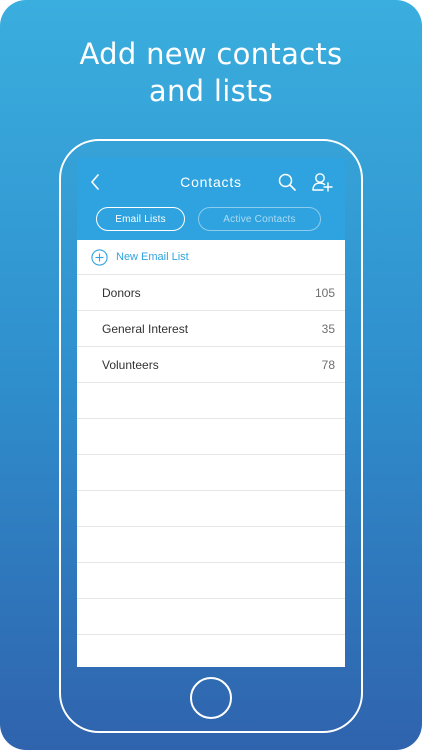 The width and height of the screenshot is (422, 750). Describe the element at coordinates (211, 182) in the screenshot. I see `screen-title: Contacts` at that location.